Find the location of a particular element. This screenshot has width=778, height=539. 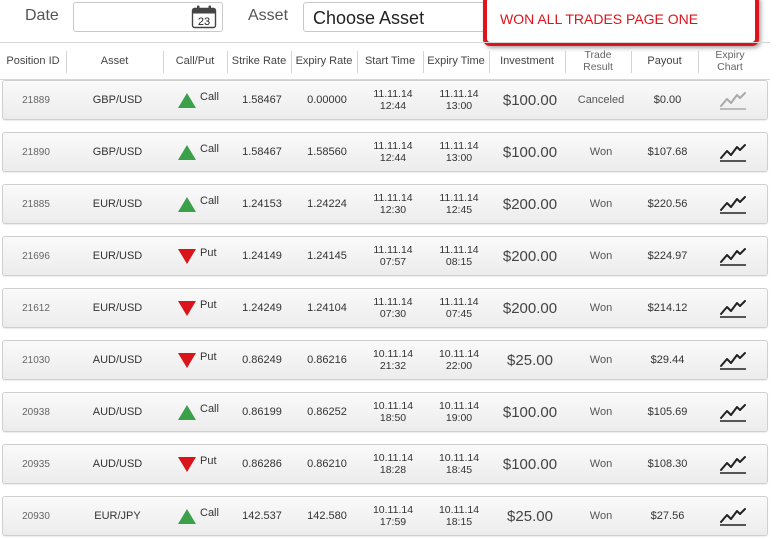

strike-rate: 1.24153 is located at coordinates (262, 204).